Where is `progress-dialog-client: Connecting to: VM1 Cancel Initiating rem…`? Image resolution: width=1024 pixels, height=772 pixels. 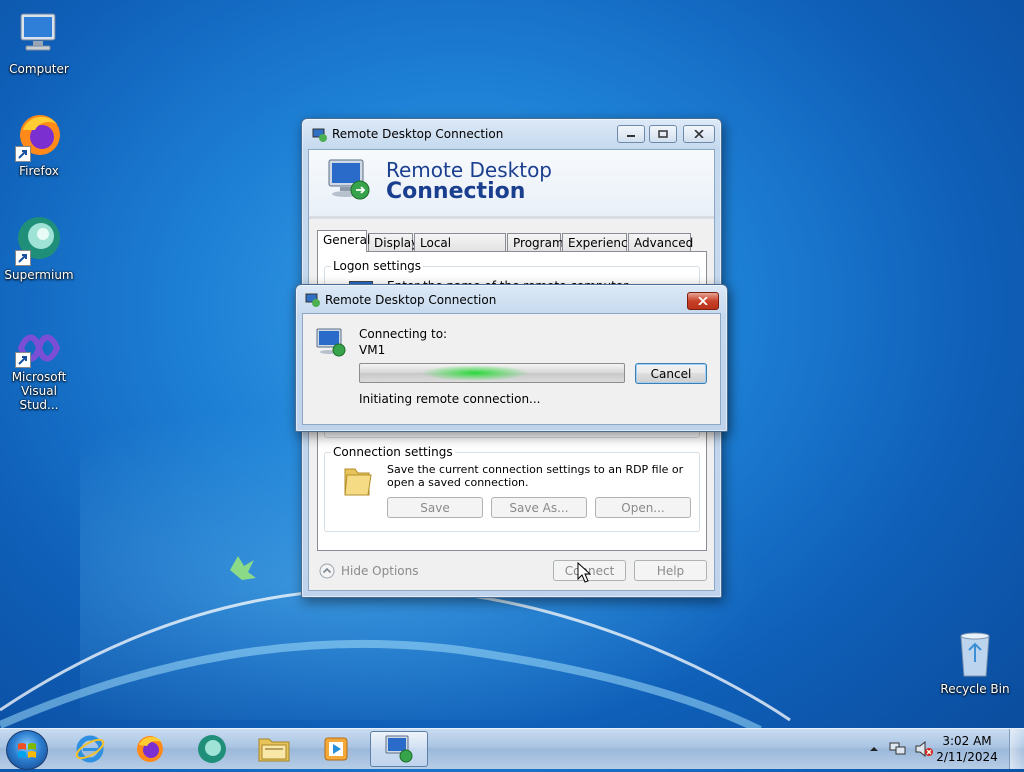 progress-dialog-client: Connecting to: VM1 Cancel Initiating rem… is located at coordinates (511, 369).